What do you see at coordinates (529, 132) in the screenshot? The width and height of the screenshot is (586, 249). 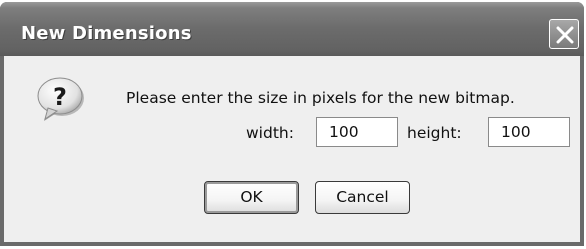 I see `height-field` at bounding box center [529, 132].